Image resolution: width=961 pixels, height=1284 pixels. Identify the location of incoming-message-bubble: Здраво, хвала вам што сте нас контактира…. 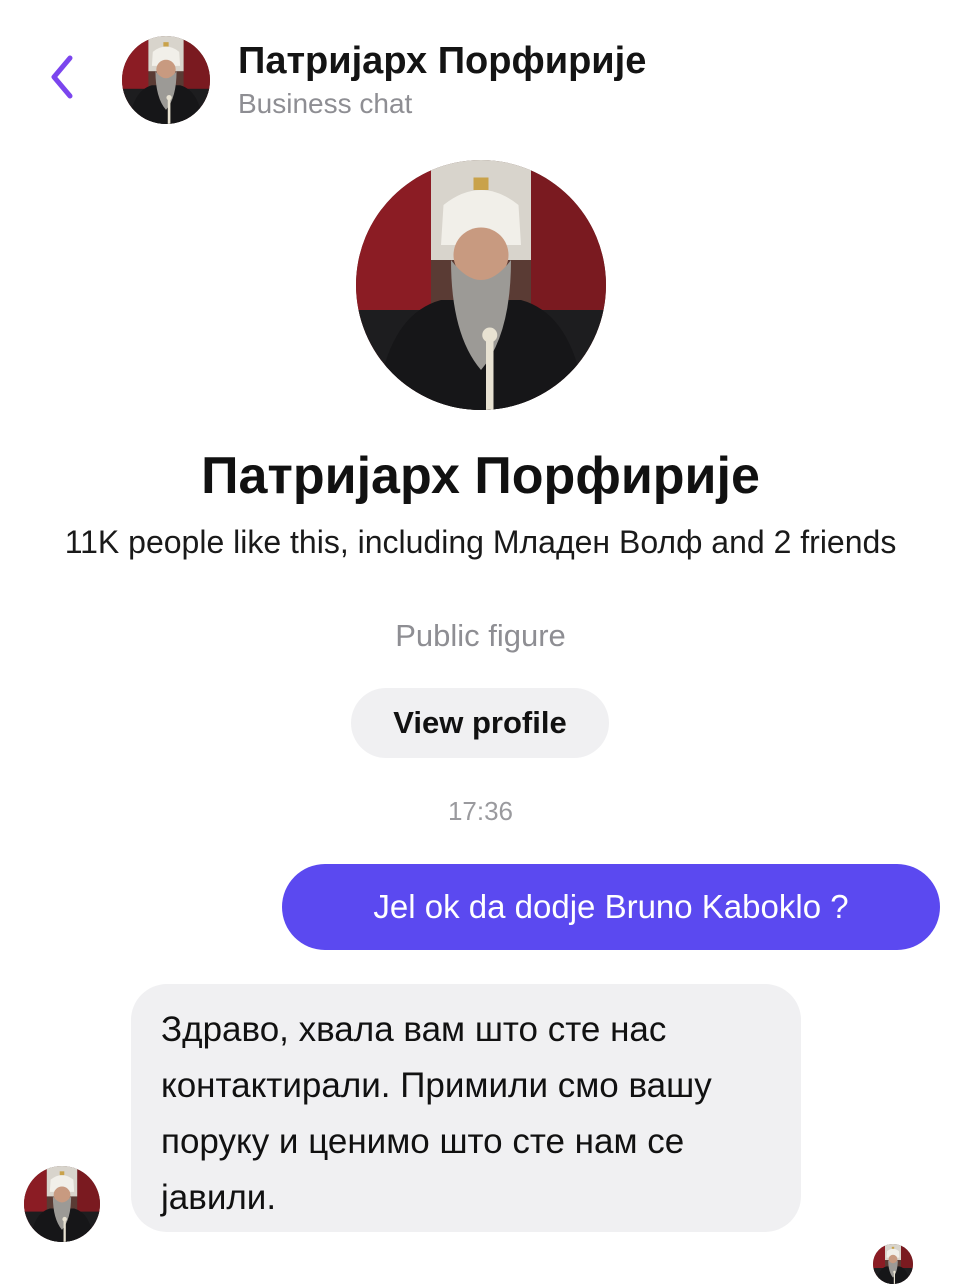
(466, 1108).